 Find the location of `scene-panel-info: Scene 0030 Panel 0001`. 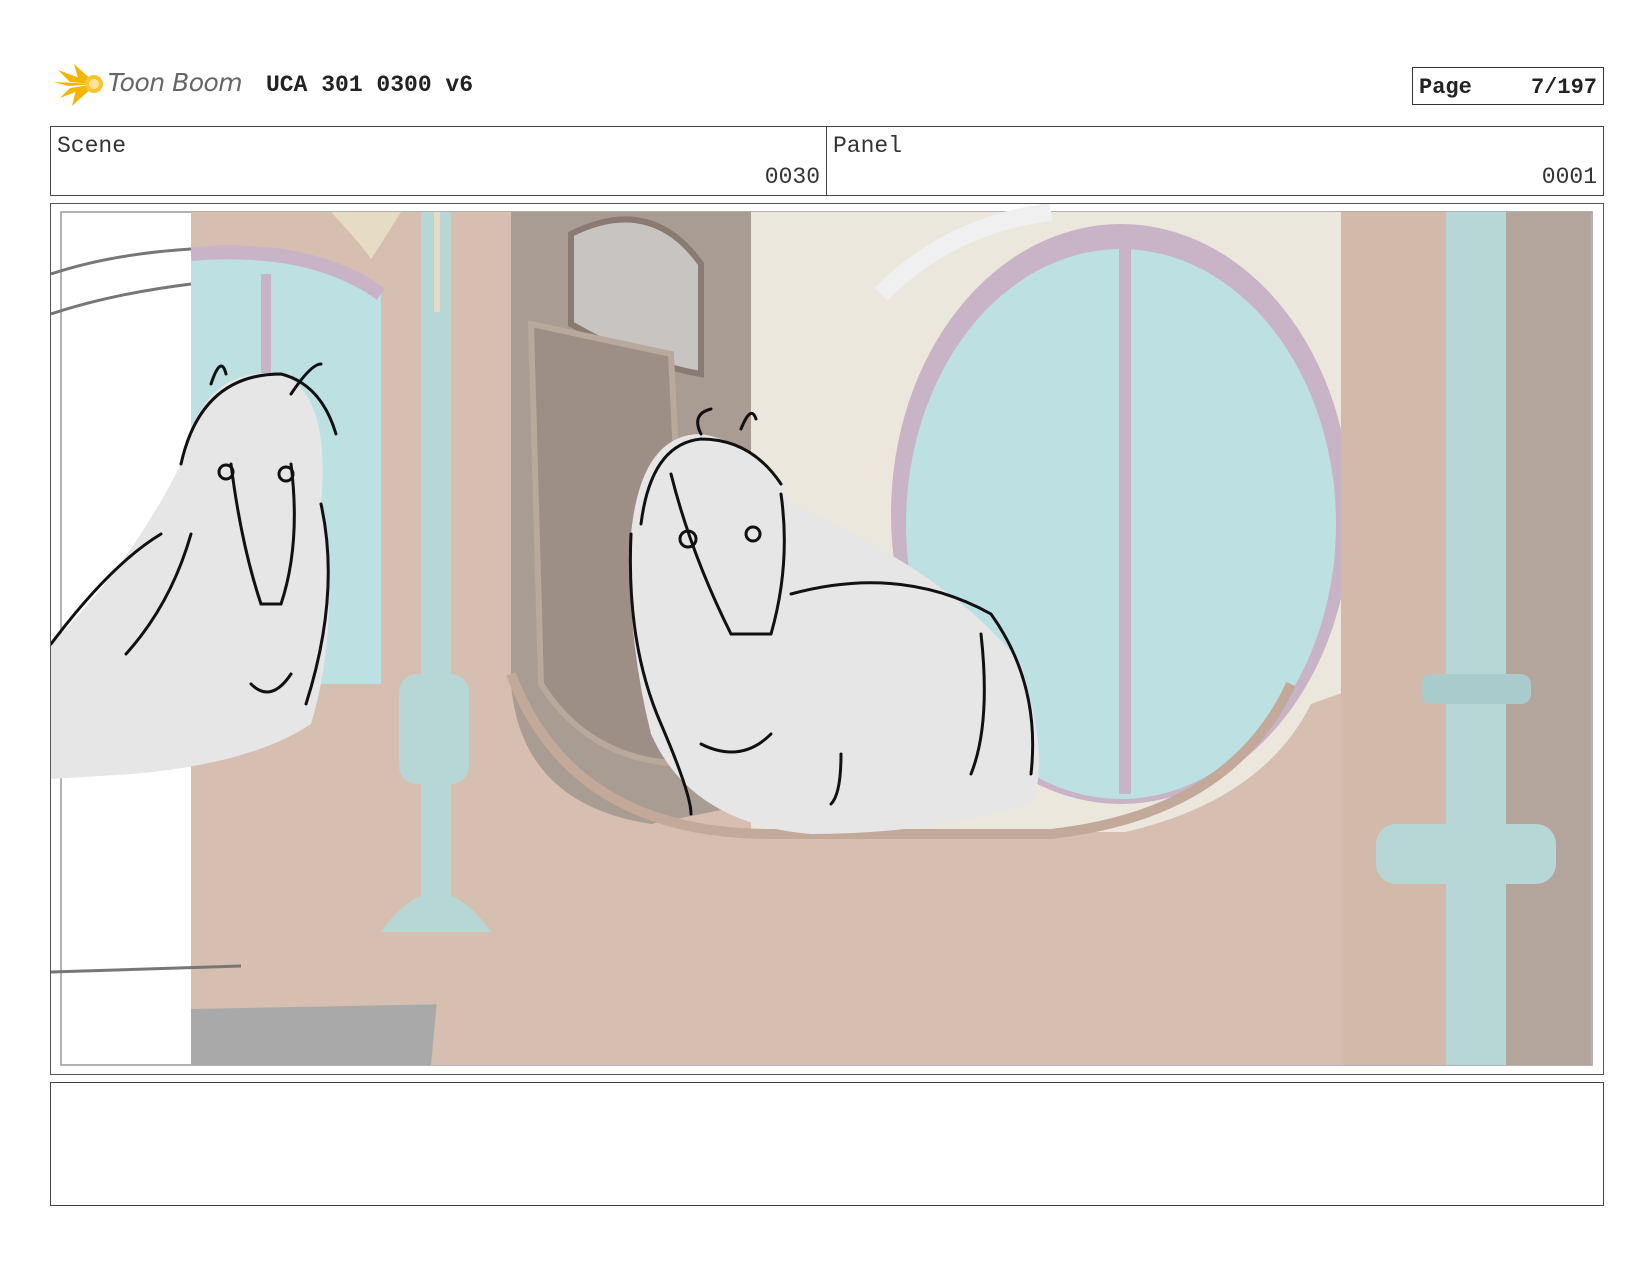

scene-panel-info: Scene 0030 Panel 0001 is located at coordinates (827, 161).